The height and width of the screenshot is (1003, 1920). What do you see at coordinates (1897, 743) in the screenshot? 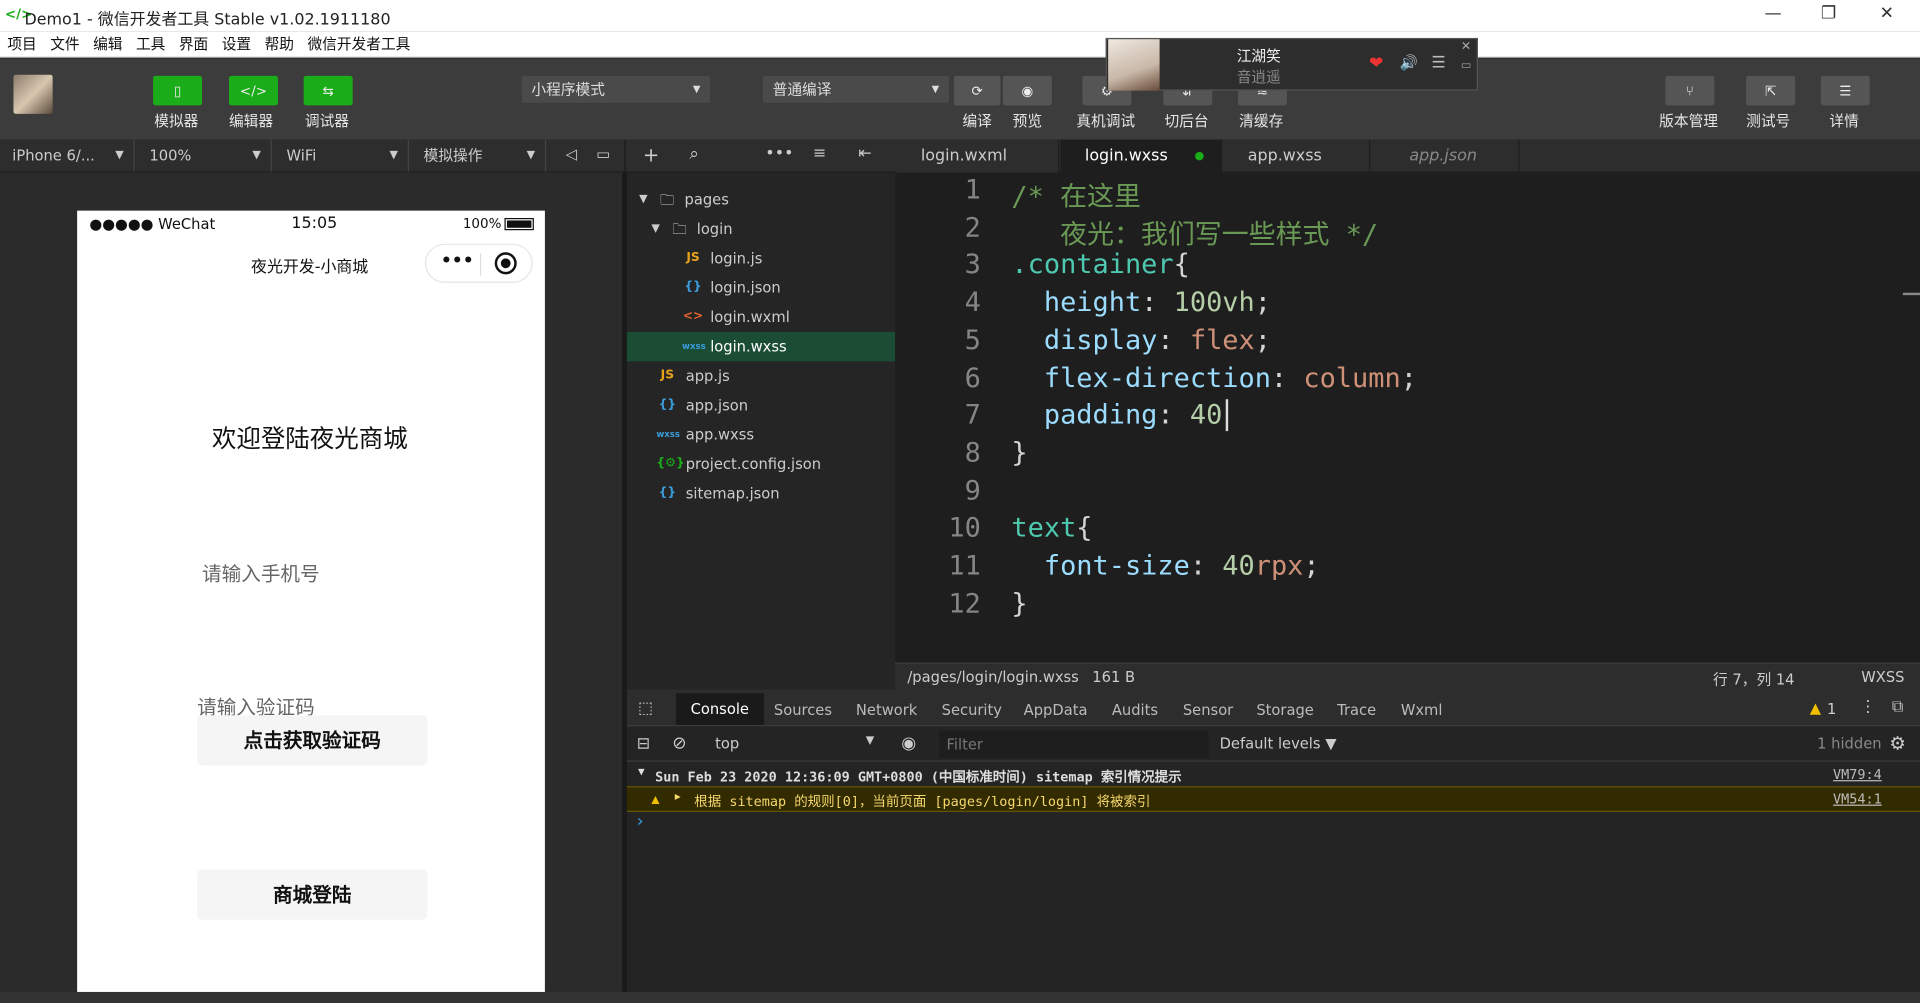
I see `gear-icon: ⚙` at bounding box center [1897, 743].